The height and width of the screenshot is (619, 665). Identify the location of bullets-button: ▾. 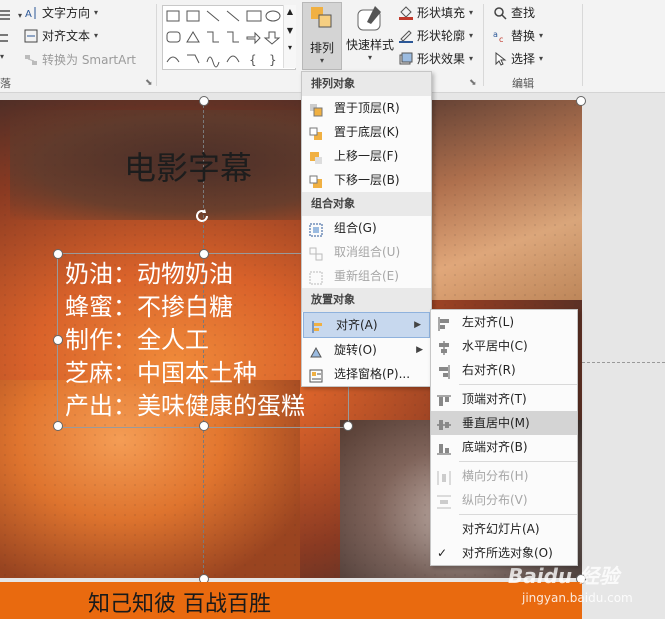
(11, 15).